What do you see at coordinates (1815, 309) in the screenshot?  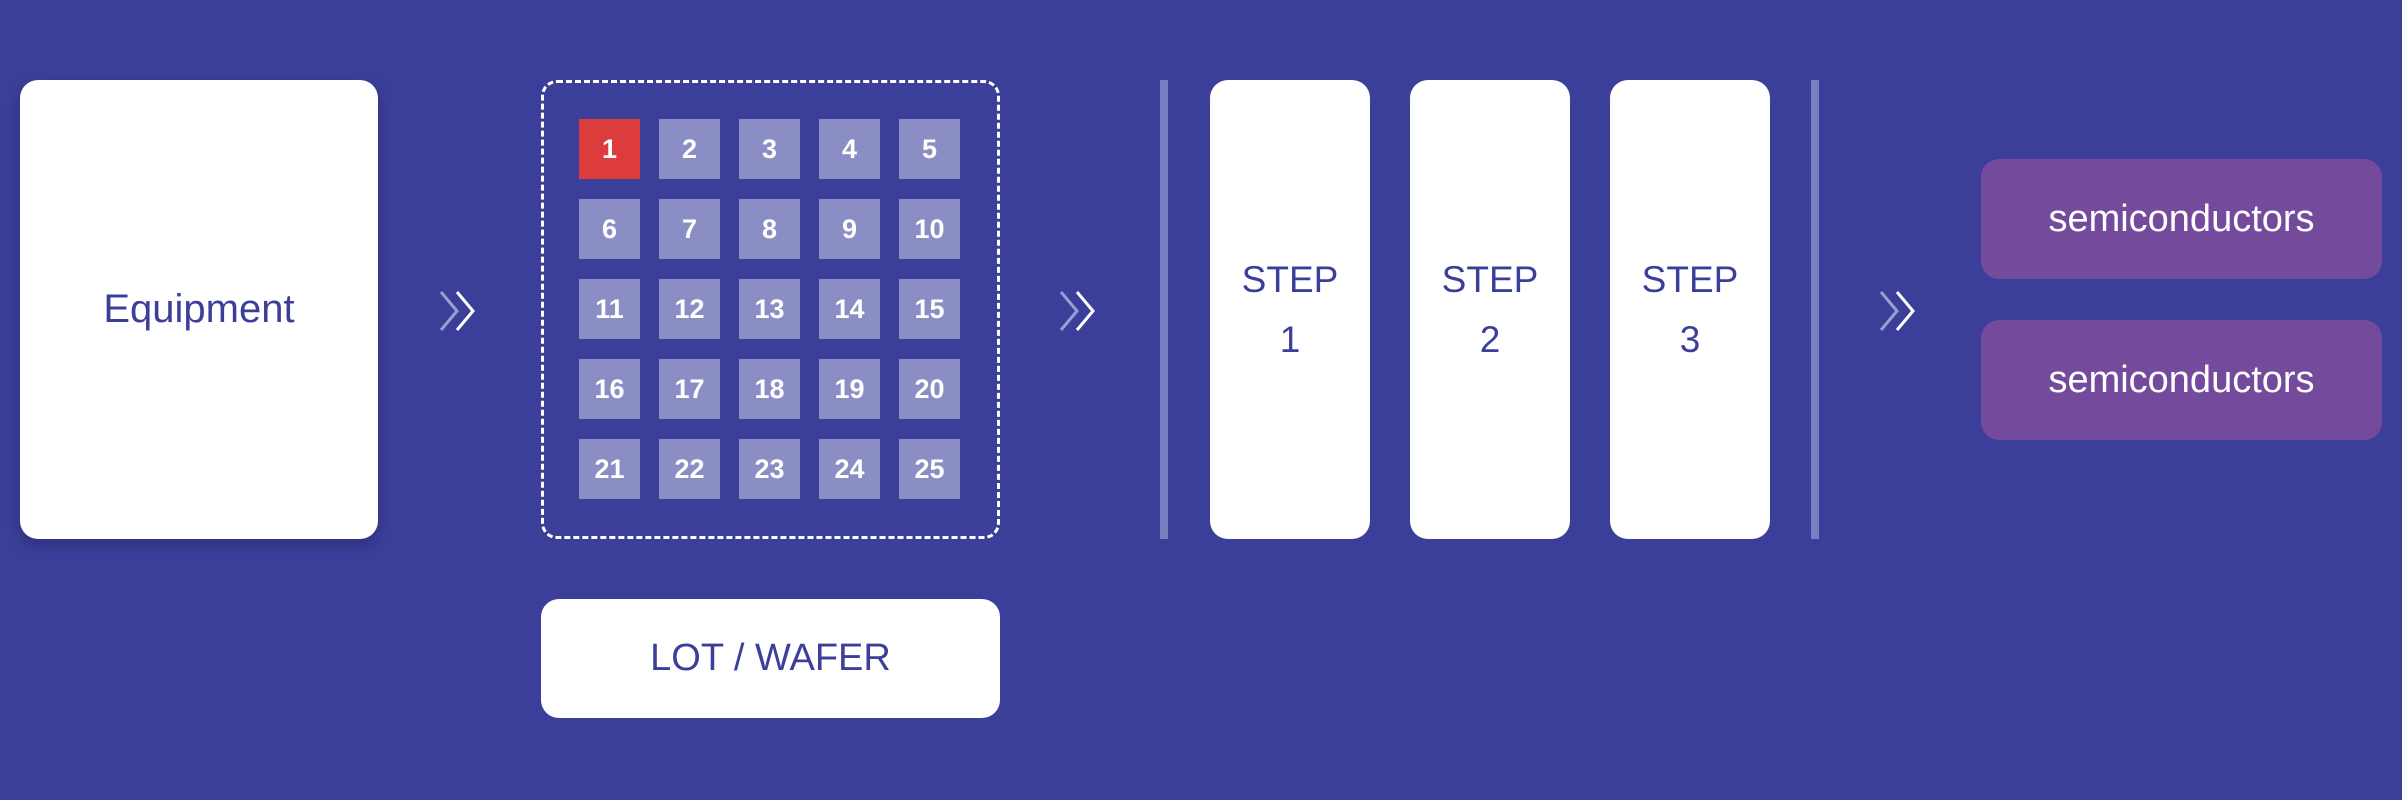 I see `divider-right` at bounding box center [1815, 309].